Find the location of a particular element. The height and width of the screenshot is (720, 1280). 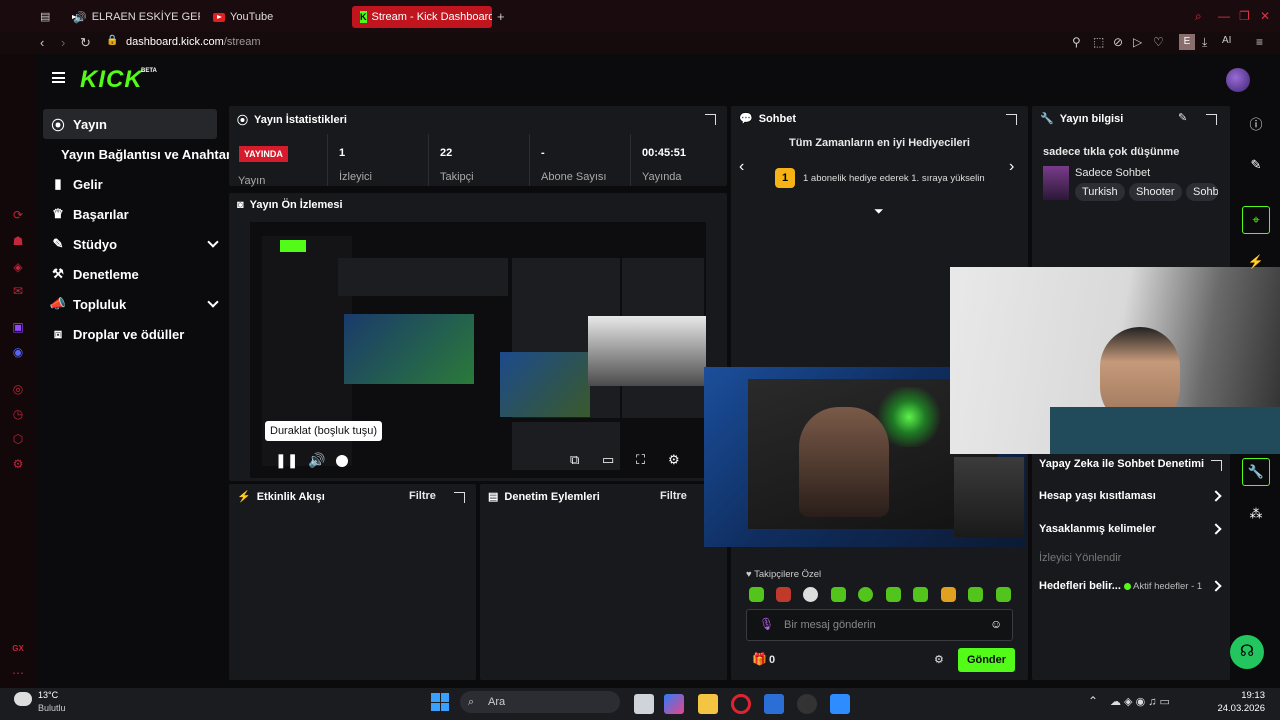

cube-icon: ⬡ is located at coordinates (18, 439).